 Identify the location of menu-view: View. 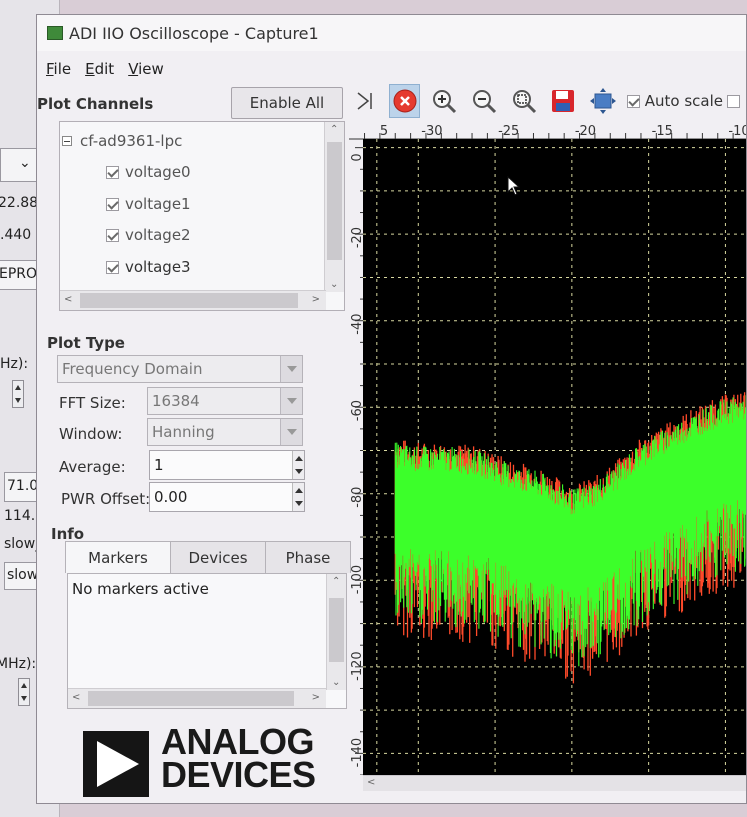
(146, 69).